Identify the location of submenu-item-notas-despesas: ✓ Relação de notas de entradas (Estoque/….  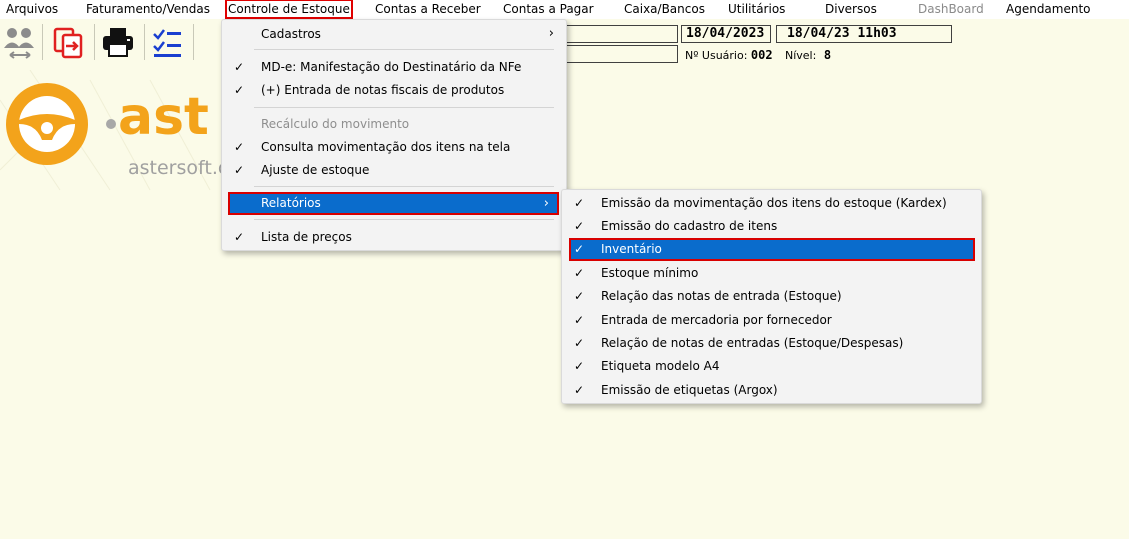
(771, 343).